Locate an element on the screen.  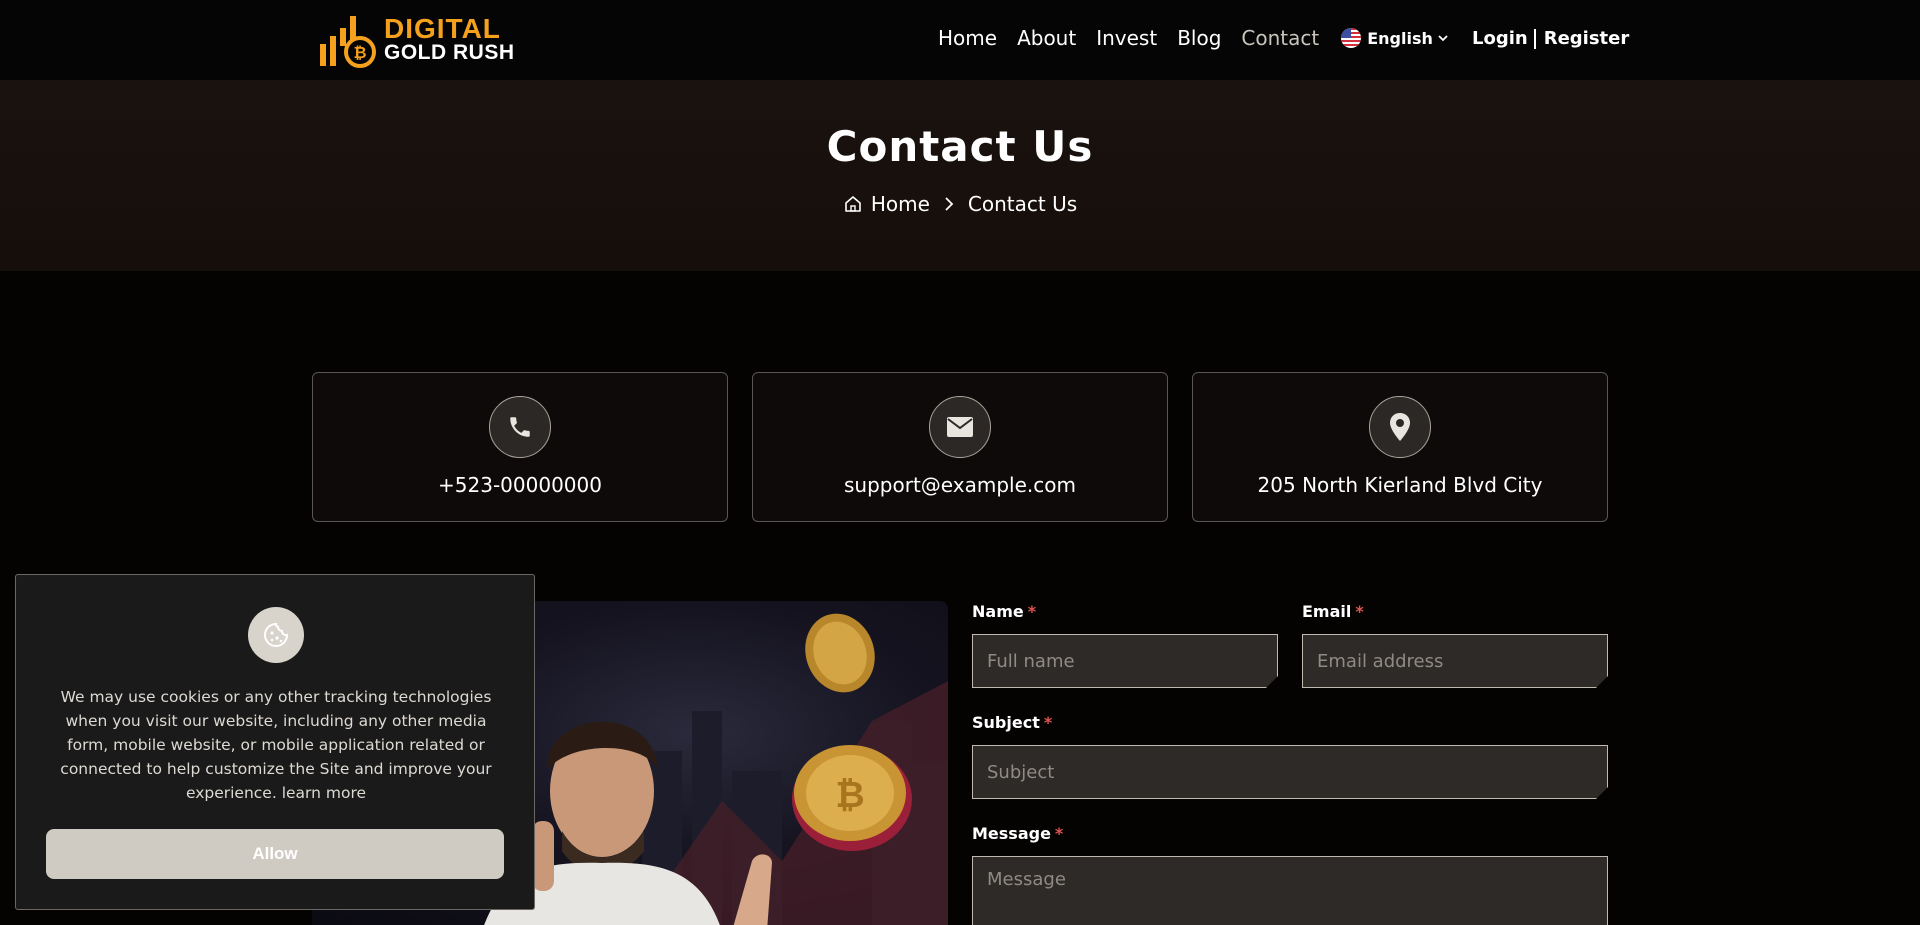
phone-icon is located at coordinates (520, 427).